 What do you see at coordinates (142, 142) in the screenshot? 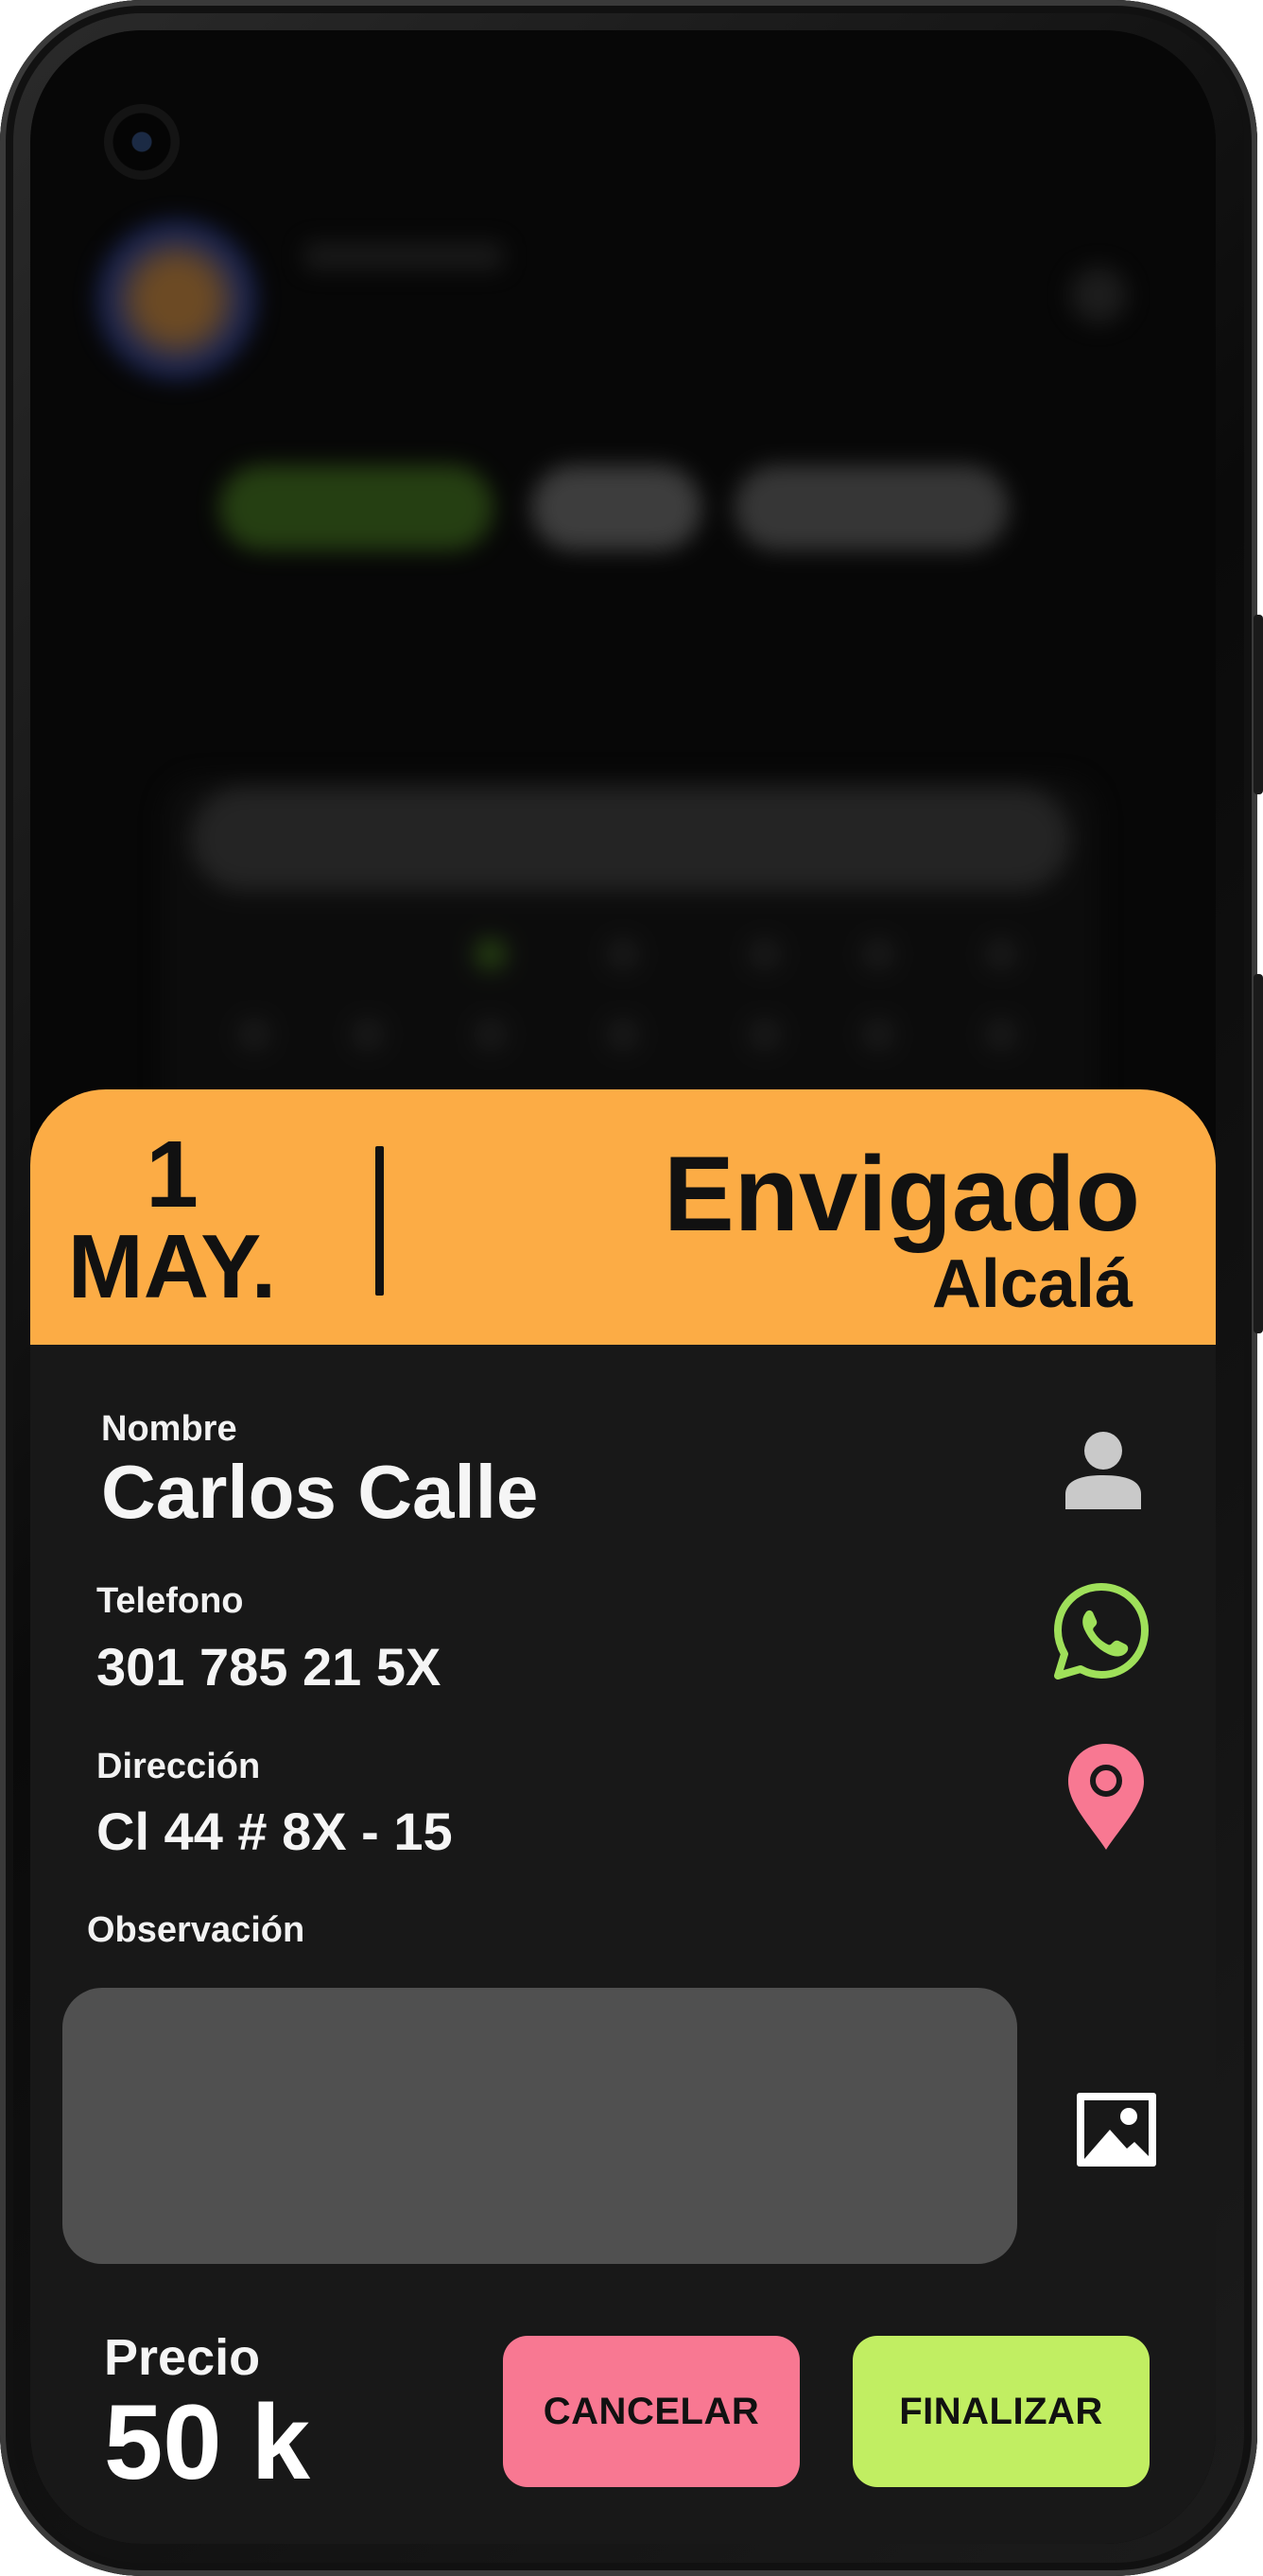
I see `camera-hole` at bounding box center [142, 142].